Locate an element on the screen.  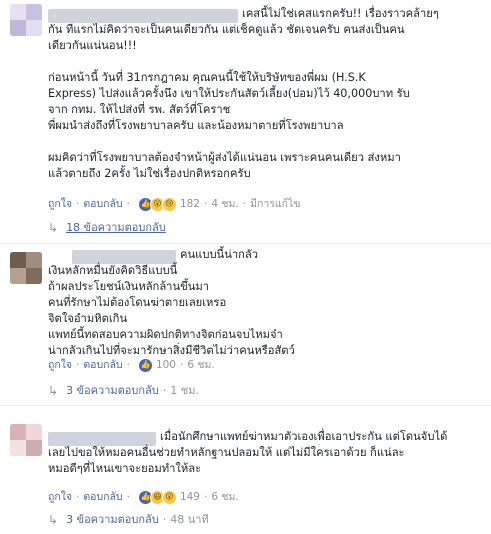
view-replies: ↳ 3 ข้อความตอบกลับ · 1 ชม. is located at coordinates (123, 391).